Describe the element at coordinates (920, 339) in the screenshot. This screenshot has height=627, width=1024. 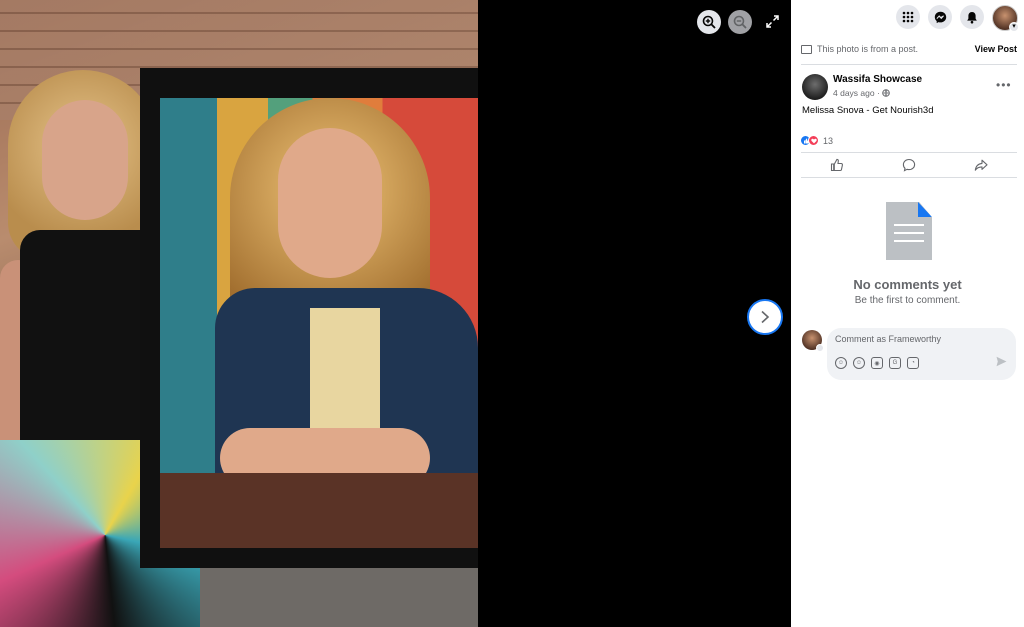
I see `comment-input` at that location.